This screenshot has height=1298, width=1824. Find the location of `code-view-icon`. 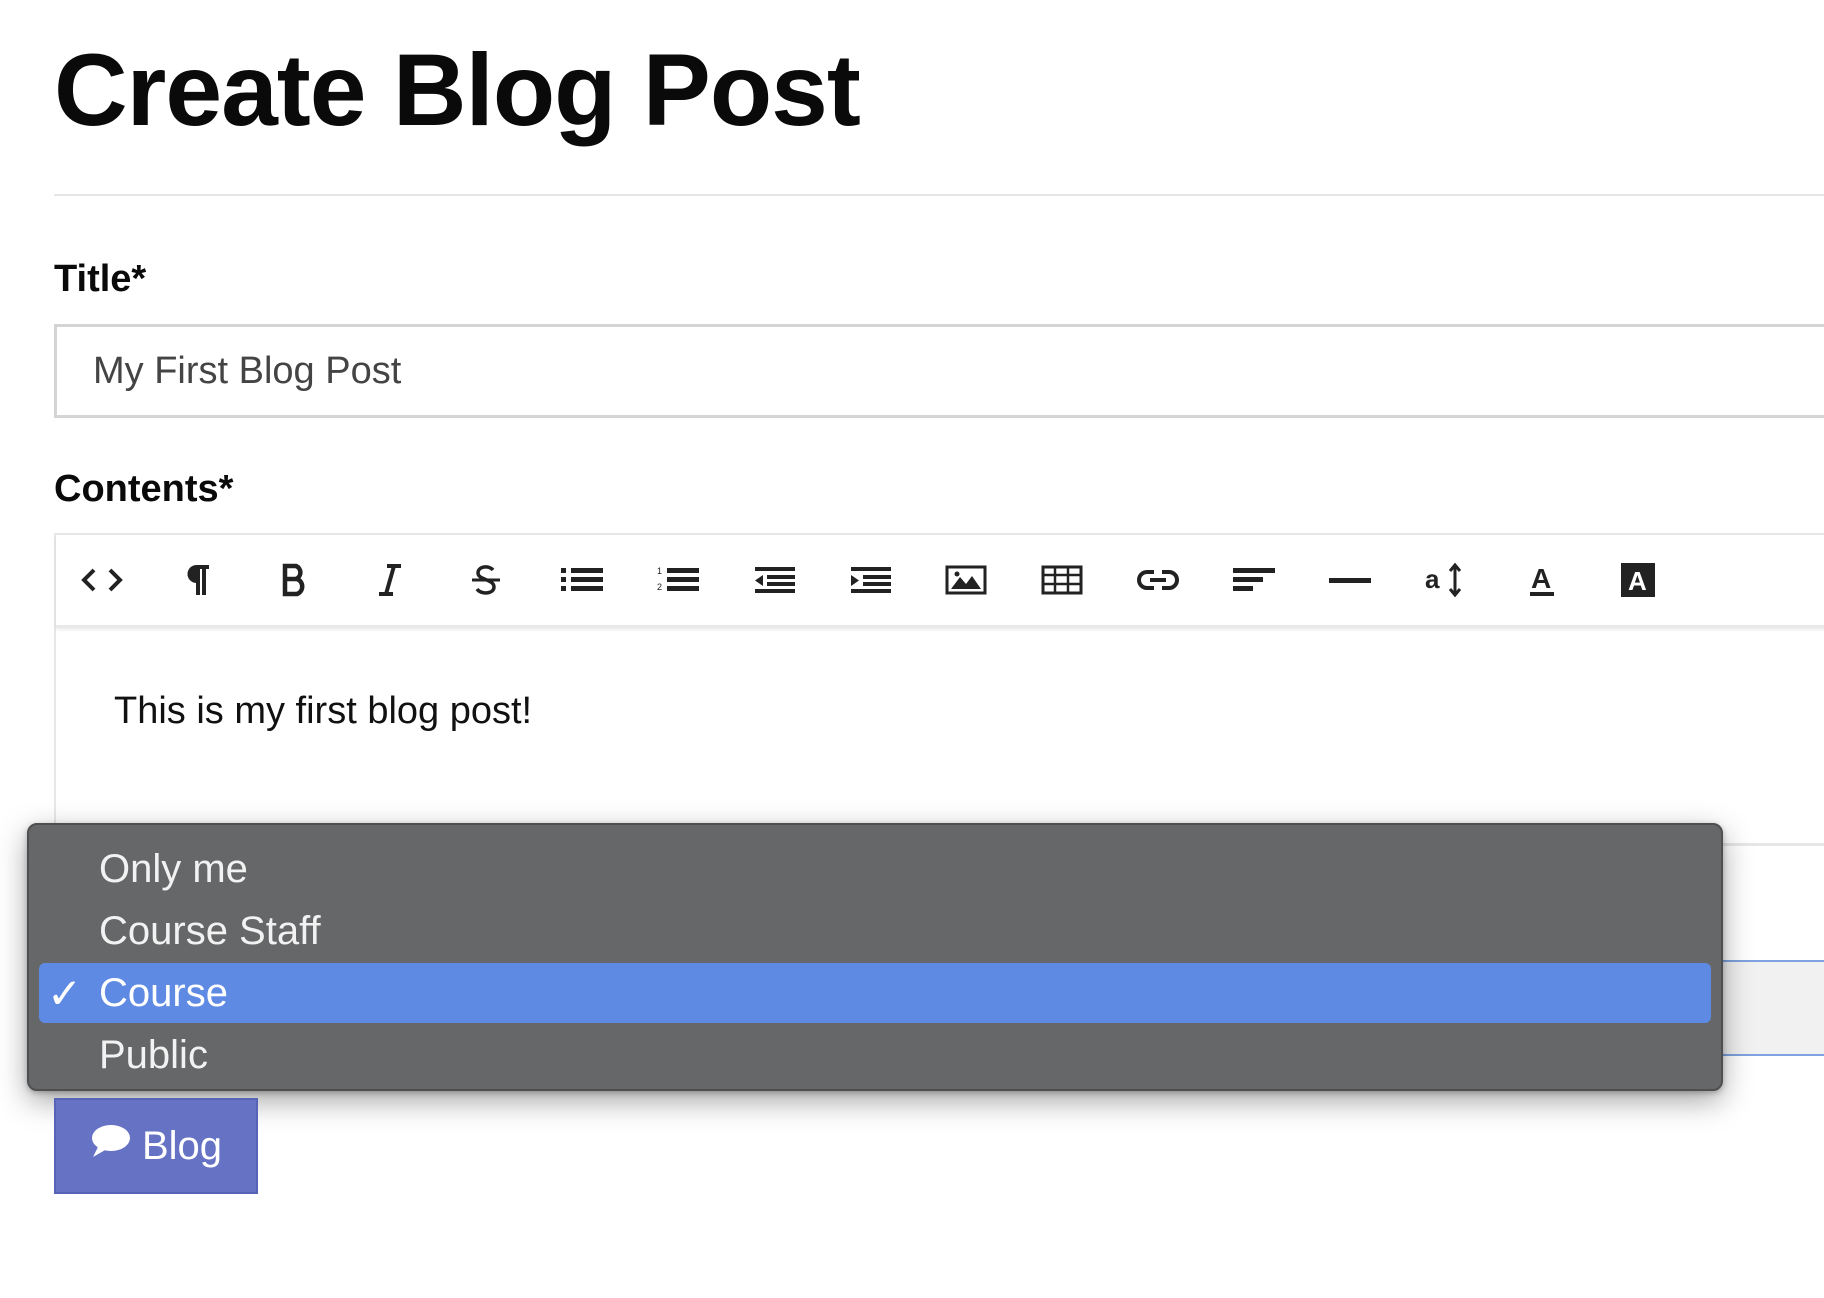

code-view-icon is located at coordinates (102, 580).